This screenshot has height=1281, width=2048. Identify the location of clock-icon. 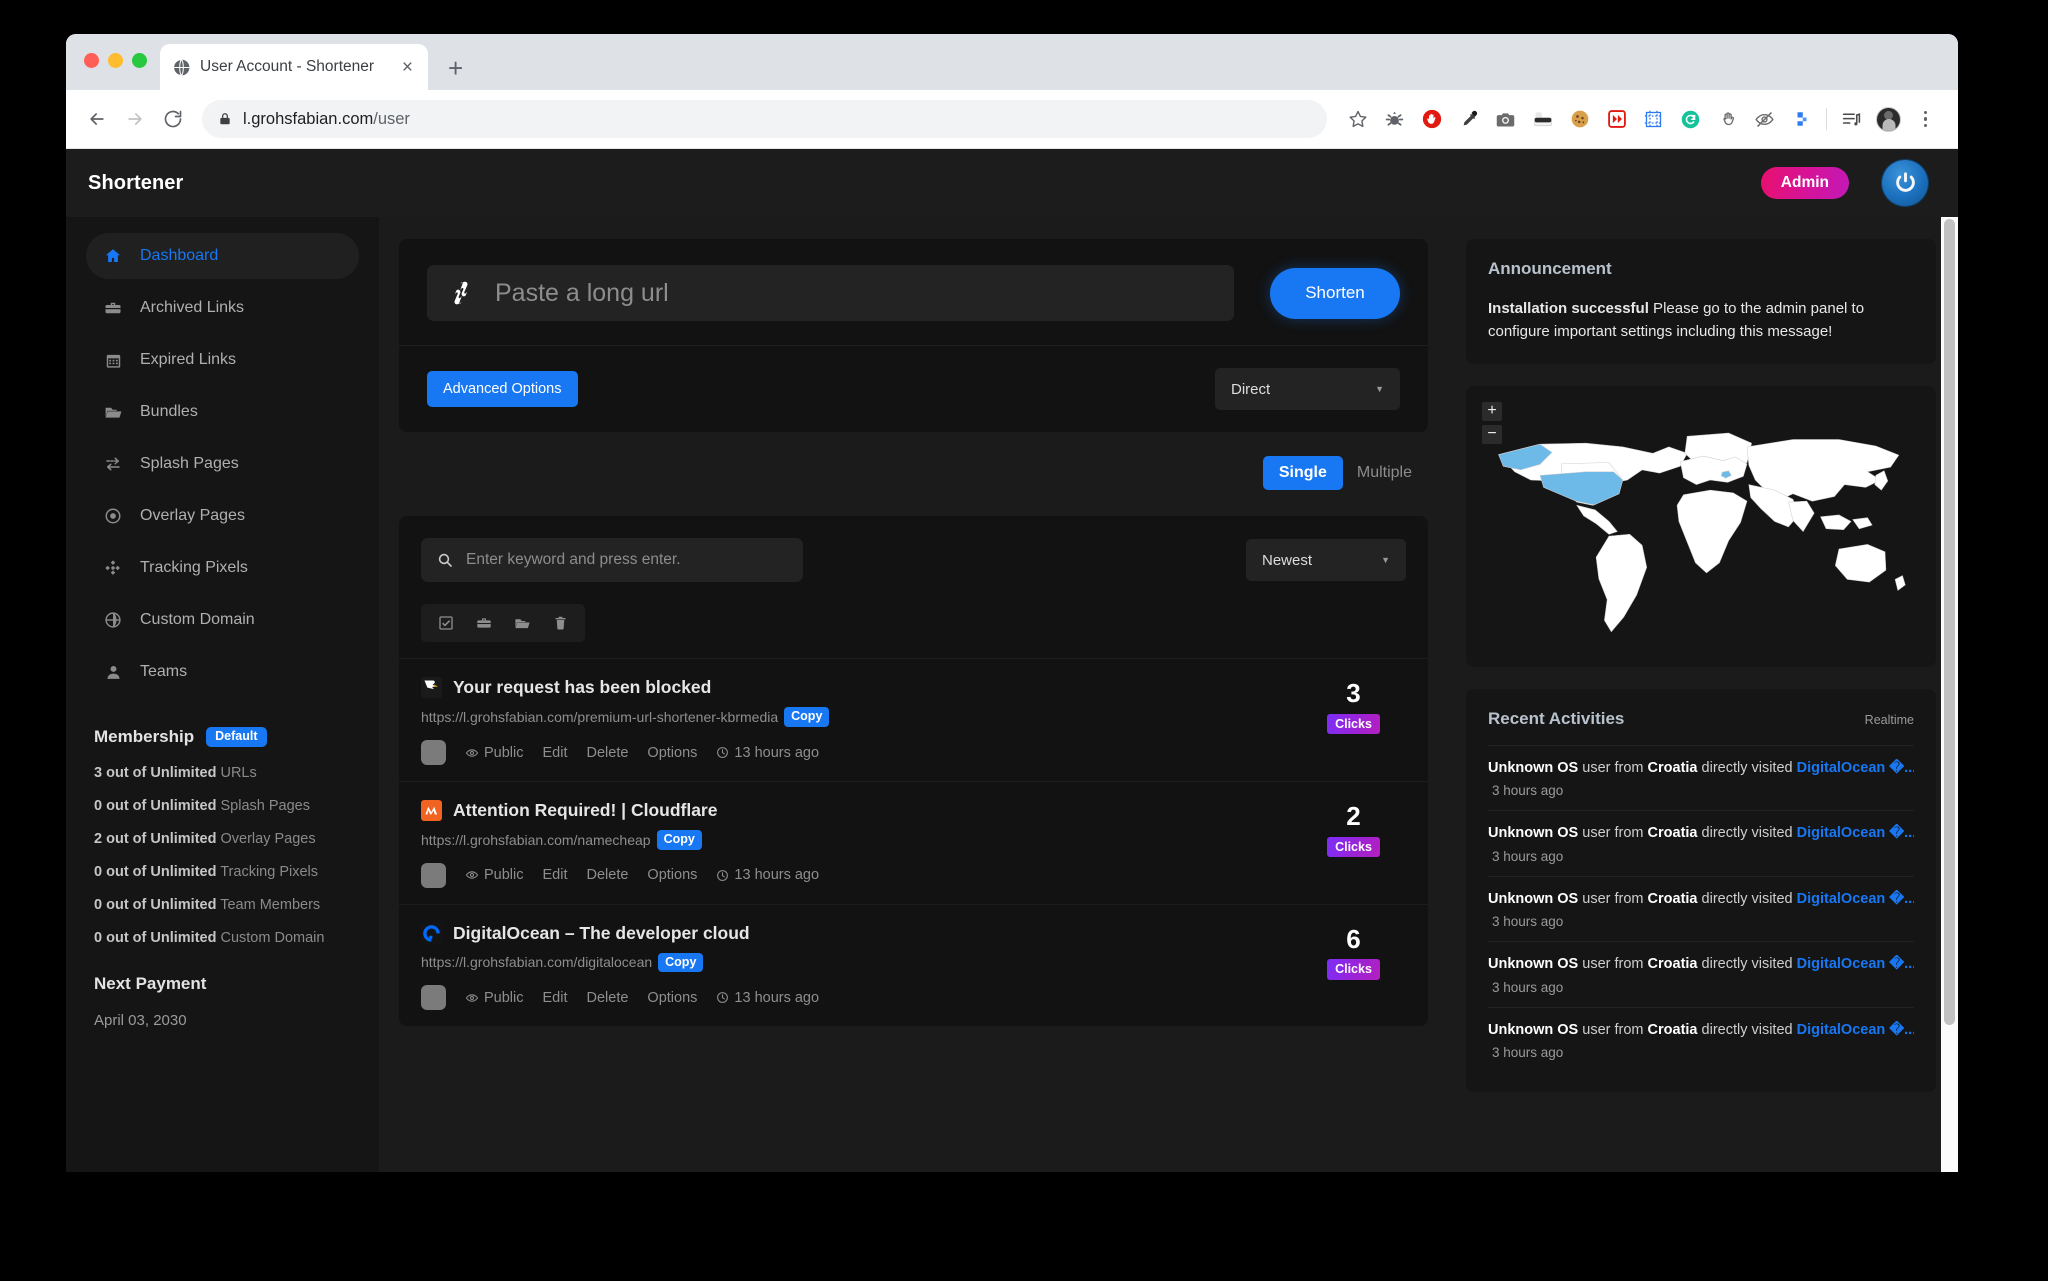
(723, 998).